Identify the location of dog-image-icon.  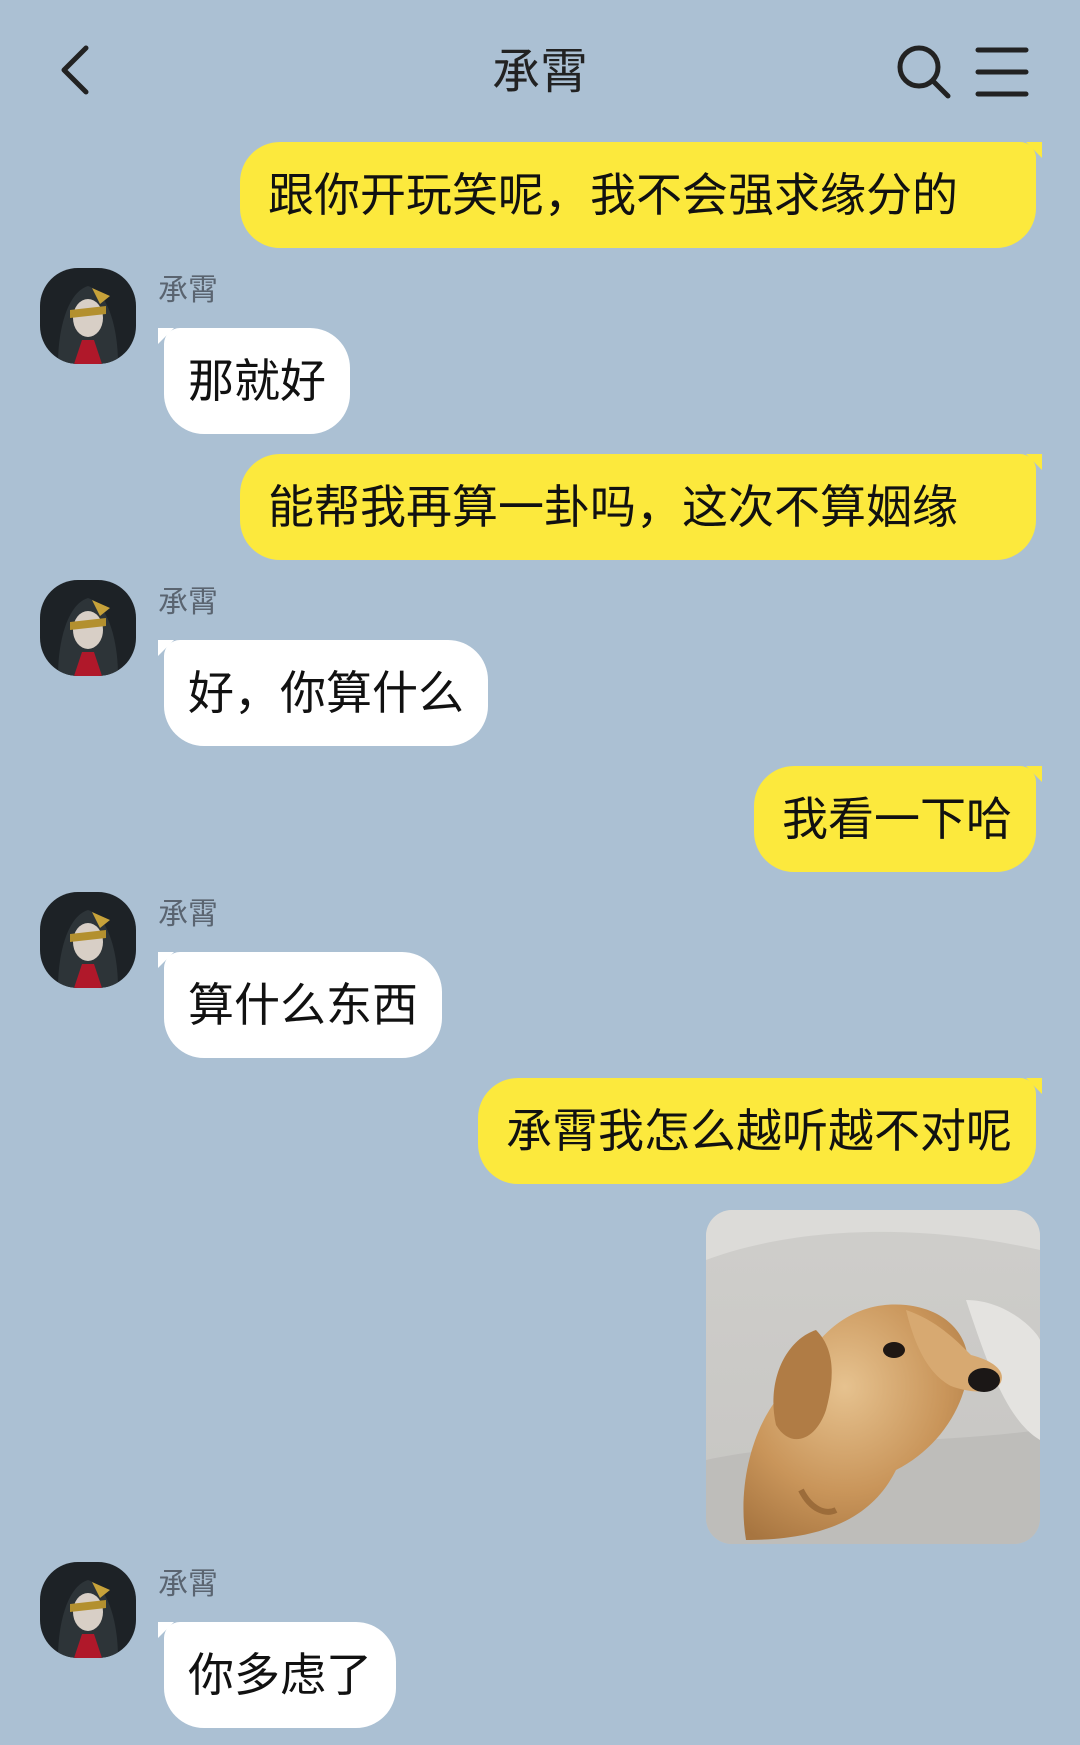
(873, 1377).